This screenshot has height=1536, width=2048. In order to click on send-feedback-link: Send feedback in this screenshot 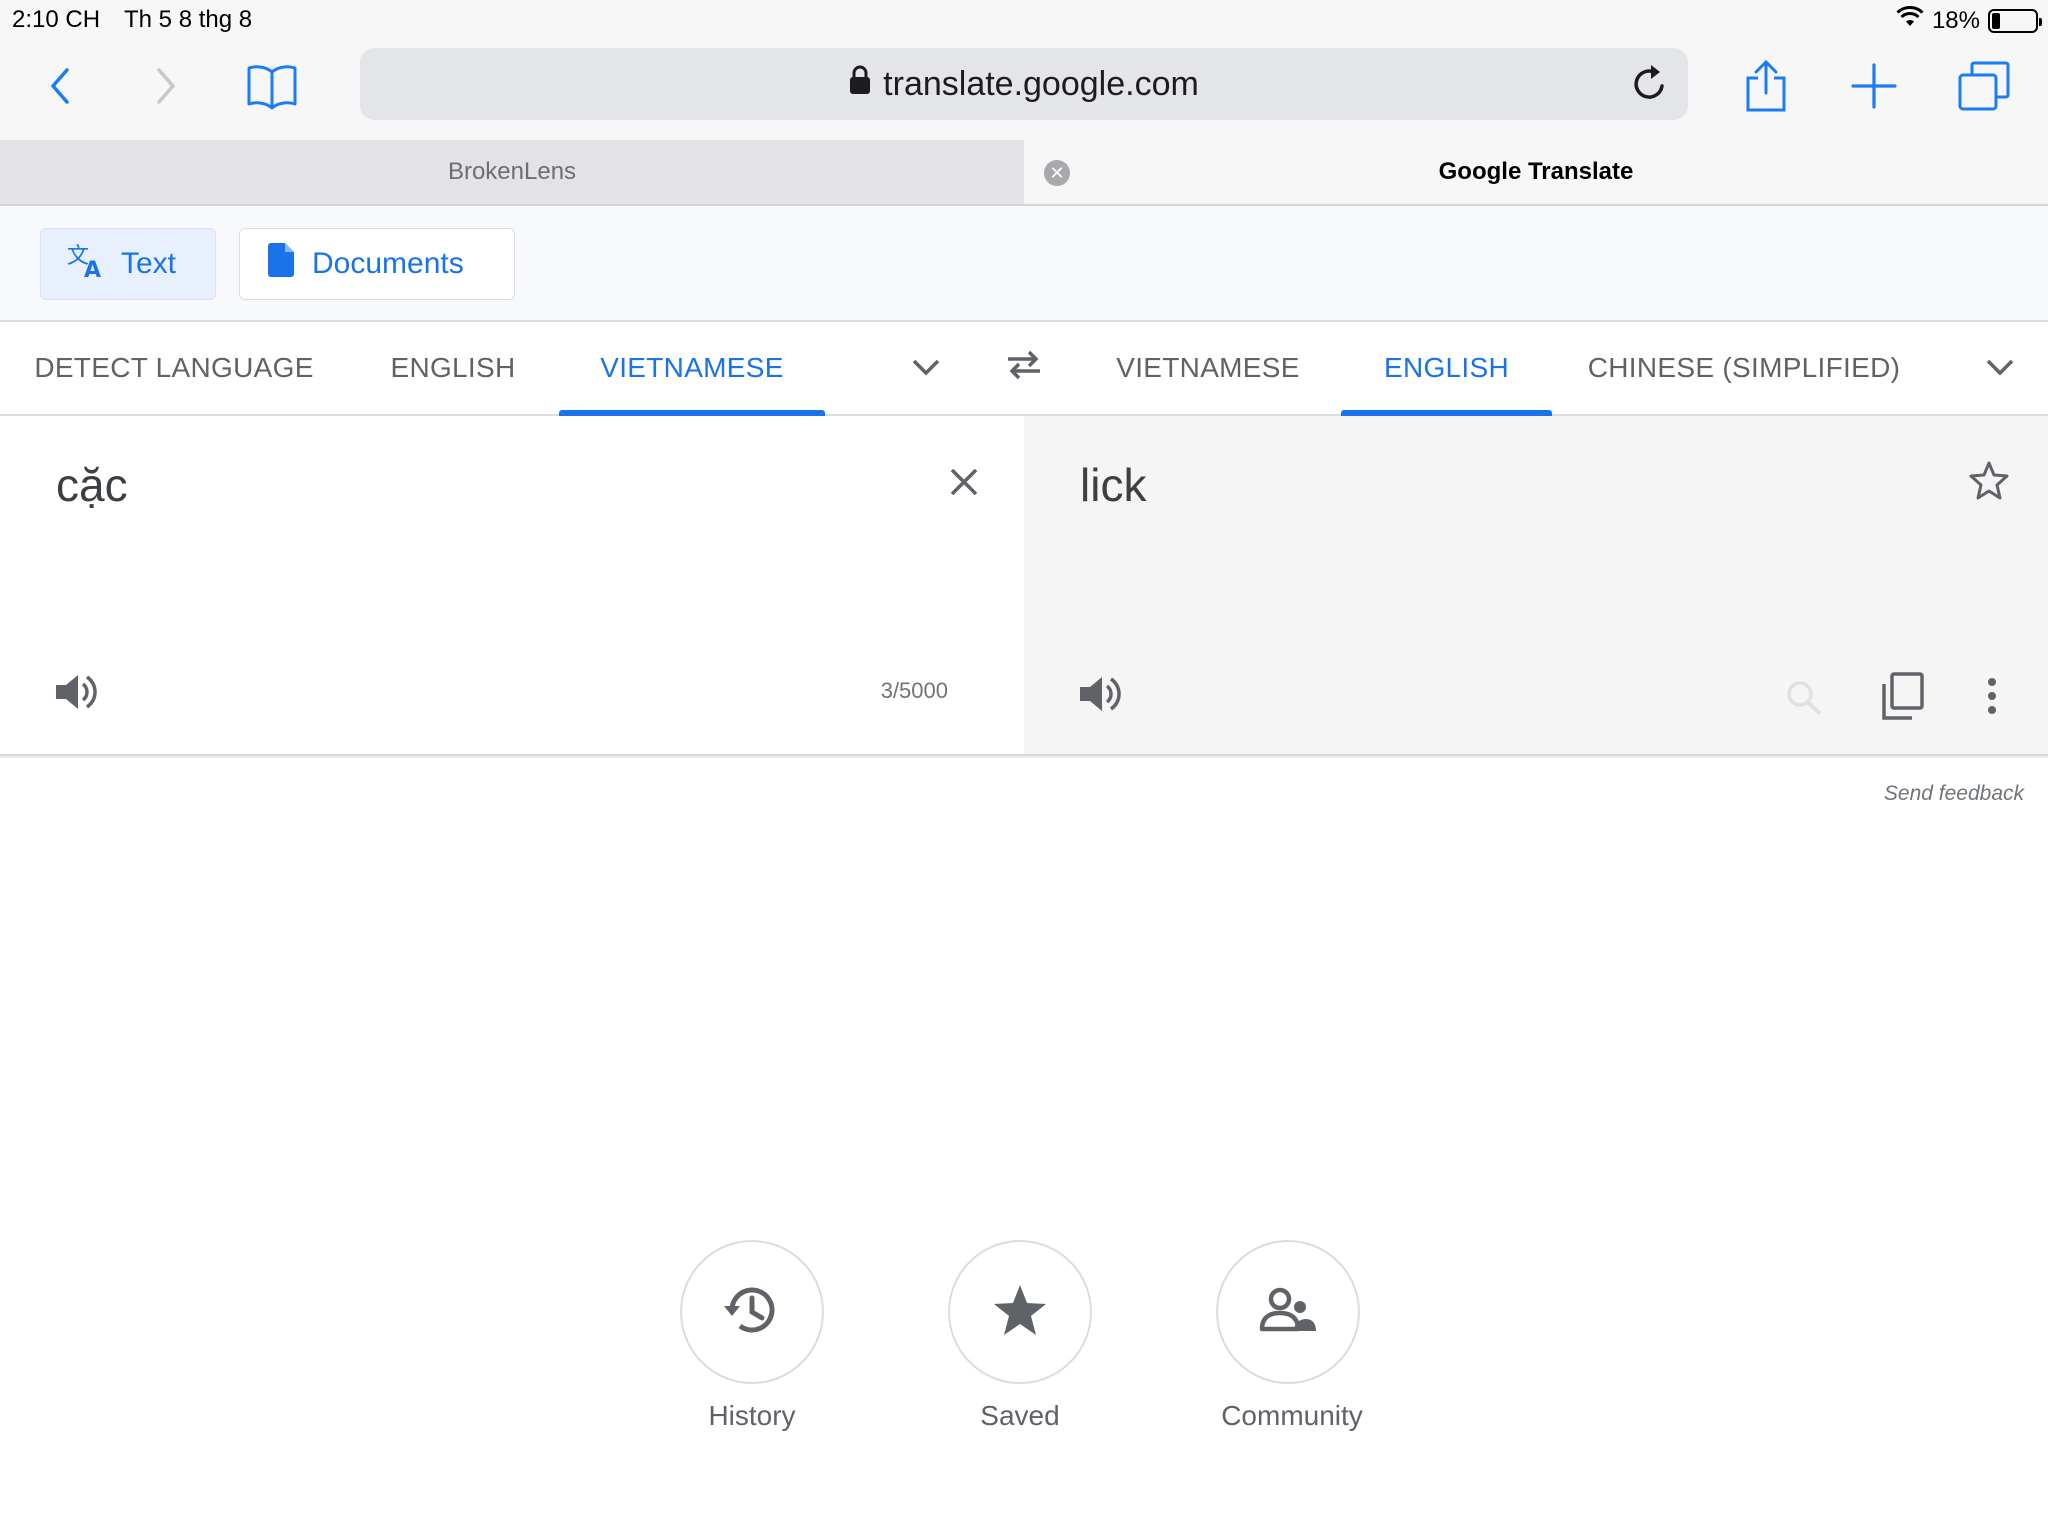, I will do `click(1954, 794)`.